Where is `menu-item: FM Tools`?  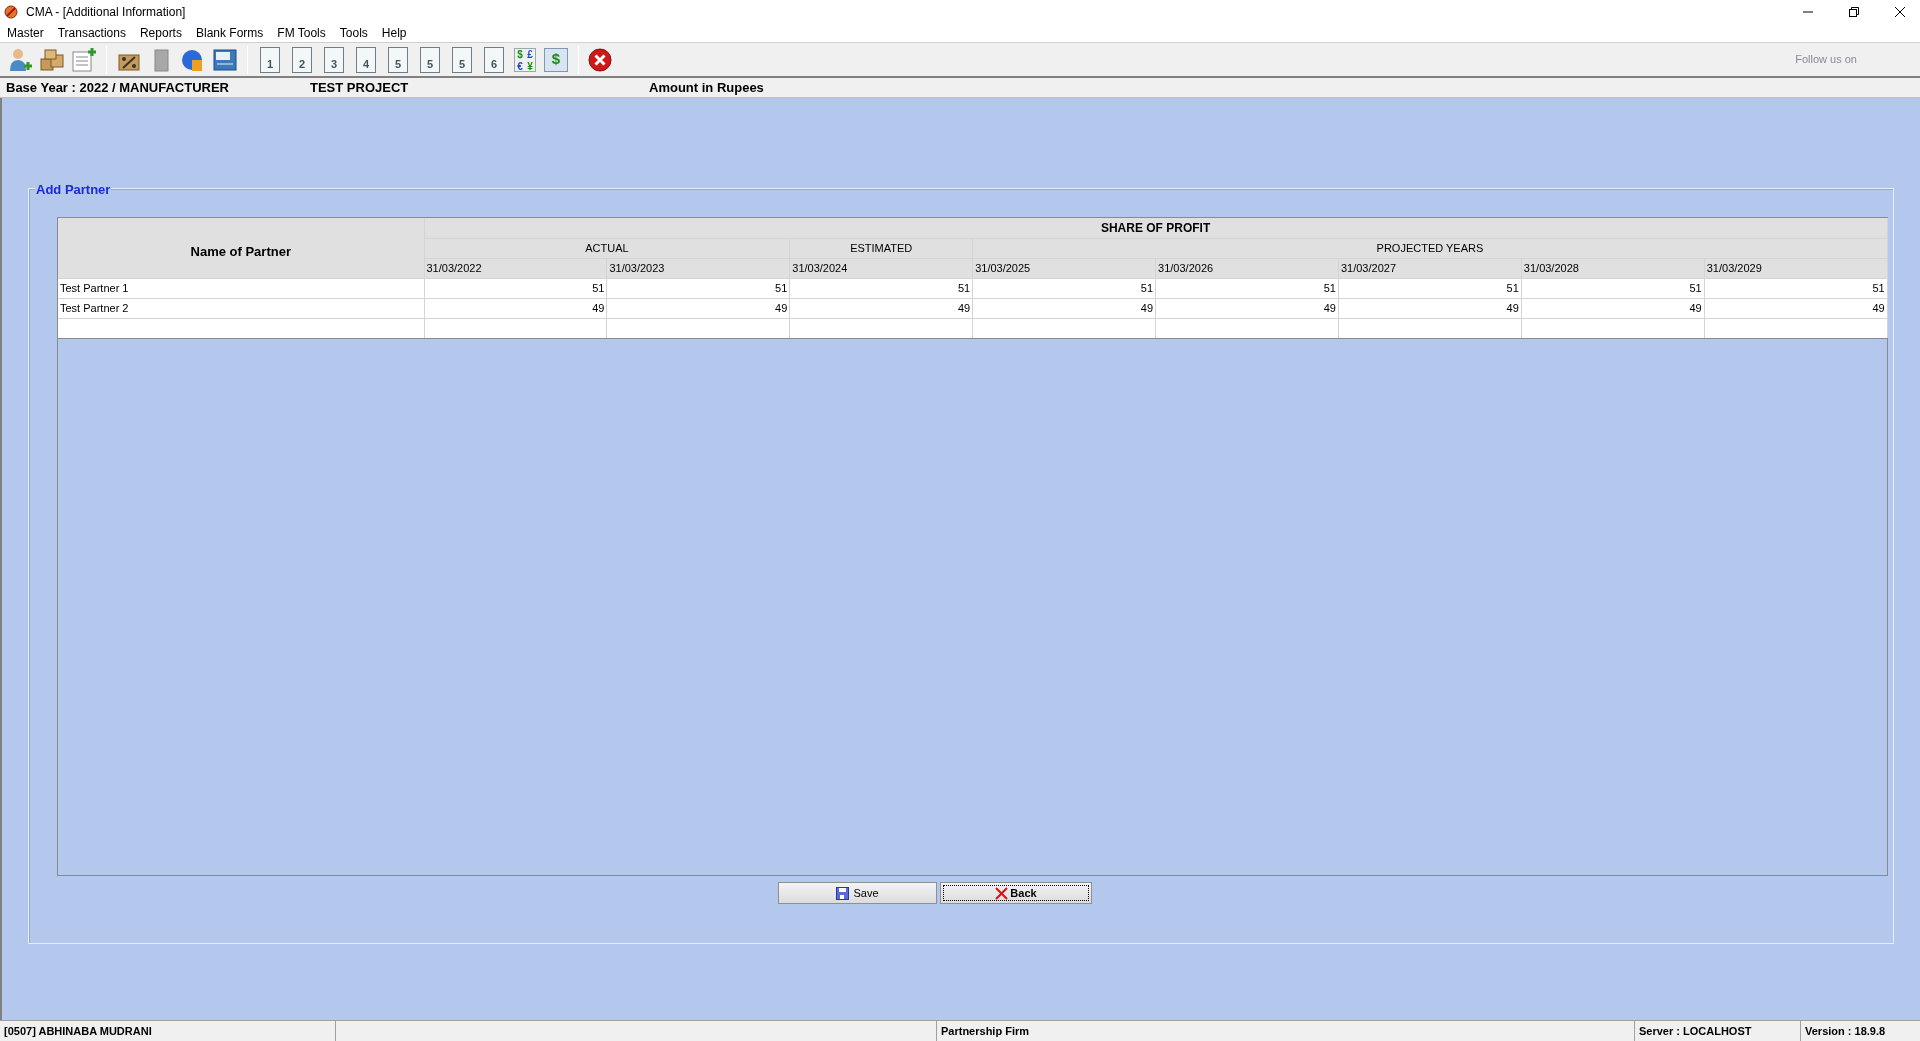 menu-item: FM Tools is located at coordinates (301, 33).